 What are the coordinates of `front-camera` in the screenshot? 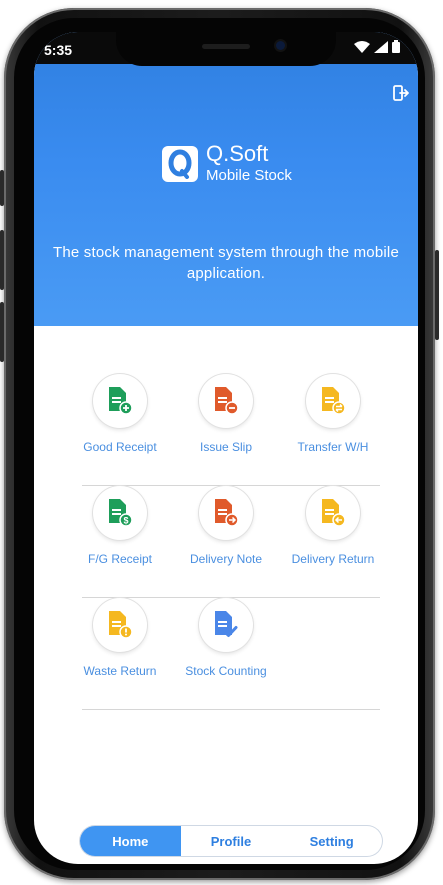 It's located at (280, 45).